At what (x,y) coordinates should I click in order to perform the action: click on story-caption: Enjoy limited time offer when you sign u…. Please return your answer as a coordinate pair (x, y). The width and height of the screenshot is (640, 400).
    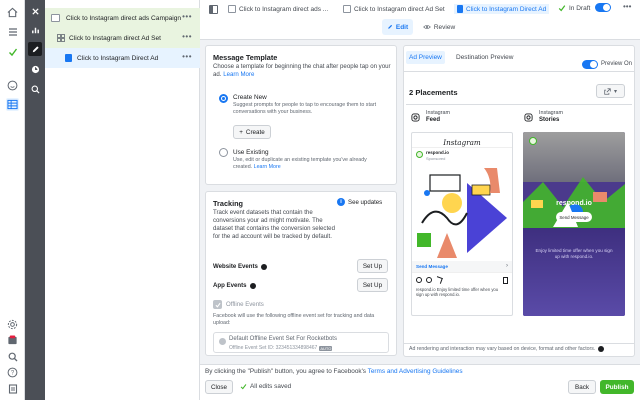
    Looking at the image, I should click on (574, 253).